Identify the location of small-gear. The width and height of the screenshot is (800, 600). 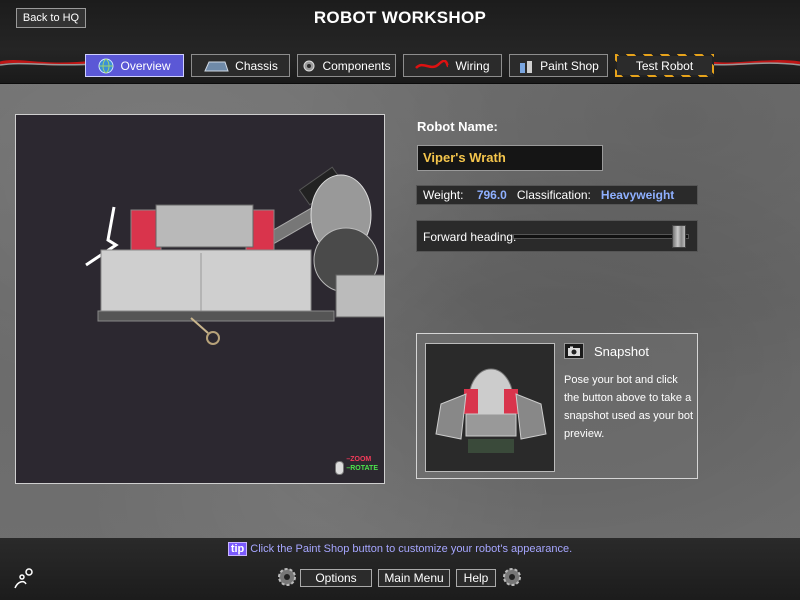
(213, 338).